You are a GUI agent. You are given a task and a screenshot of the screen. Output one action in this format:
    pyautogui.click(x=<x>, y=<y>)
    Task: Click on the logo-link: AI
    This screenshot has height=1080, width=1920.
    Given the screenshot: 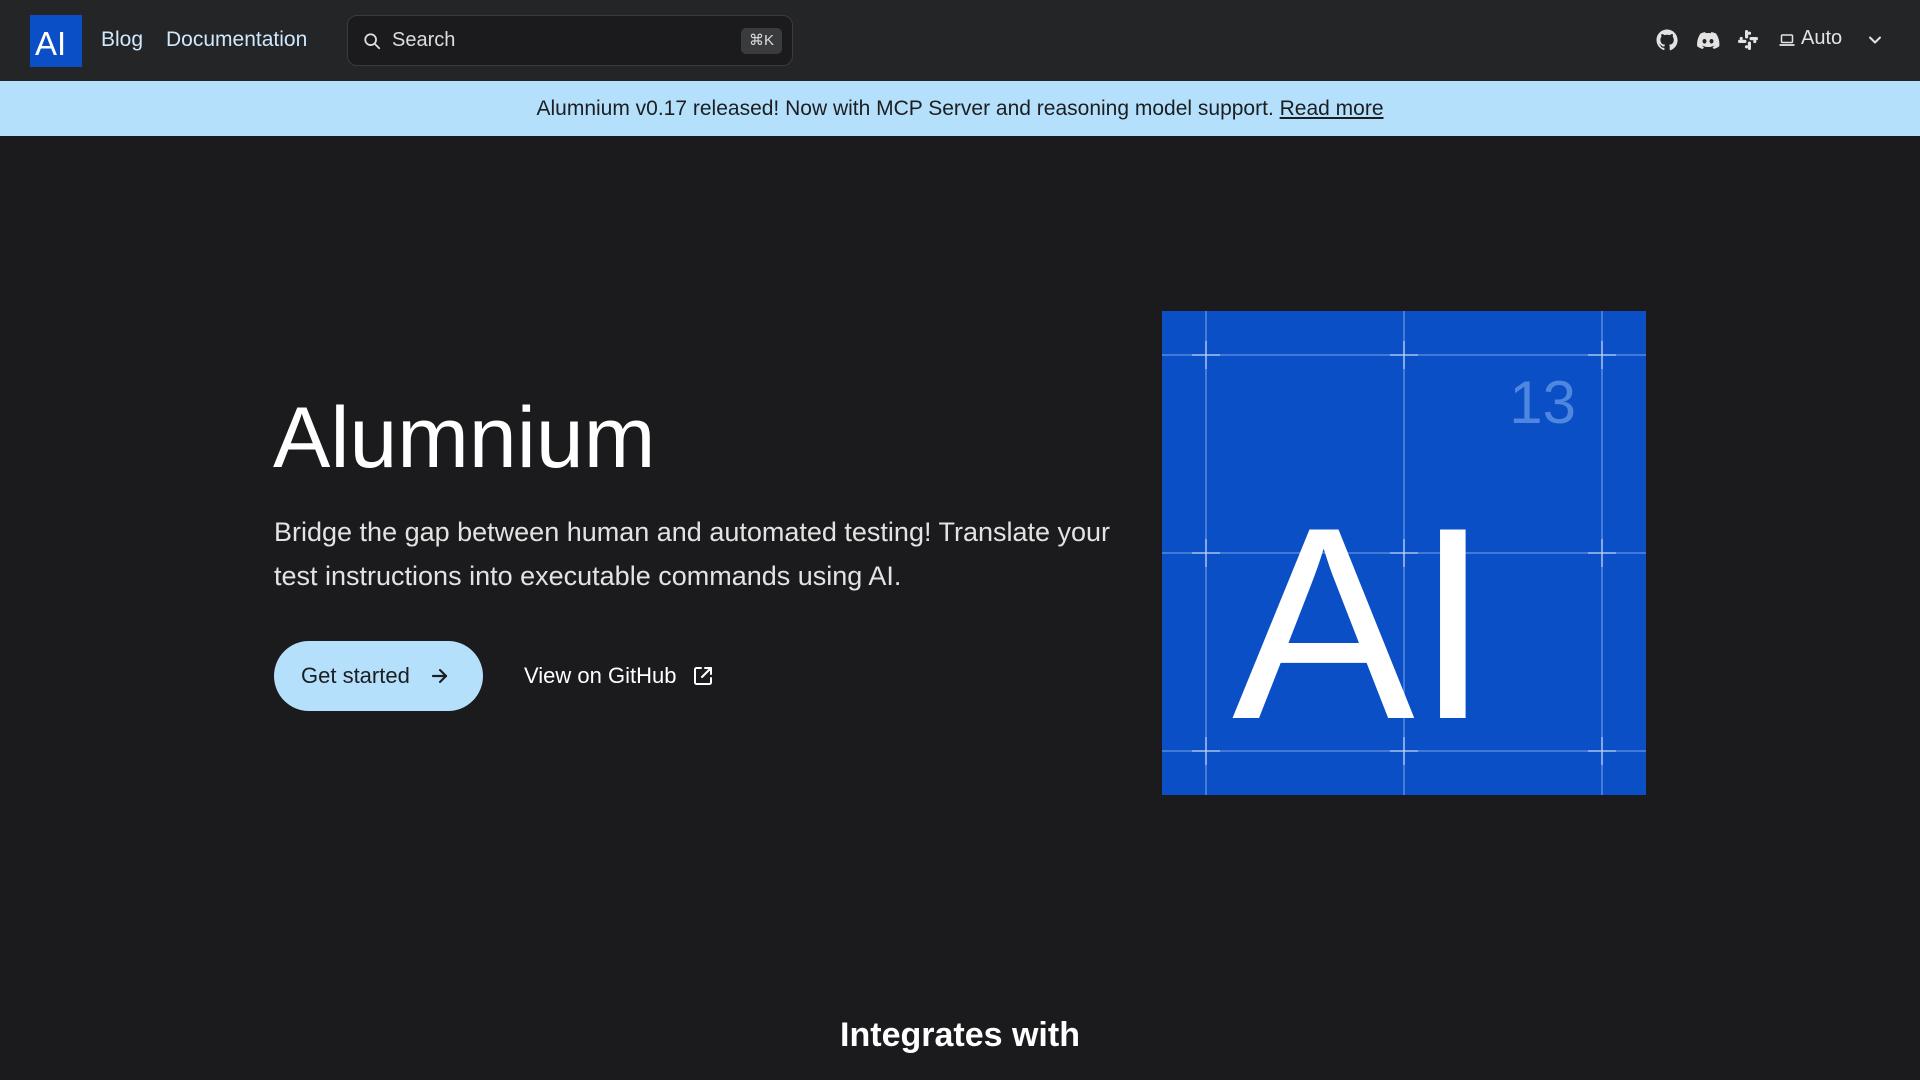 What is the action you would take?
    pyautogui.click(x=56, y=41)
    